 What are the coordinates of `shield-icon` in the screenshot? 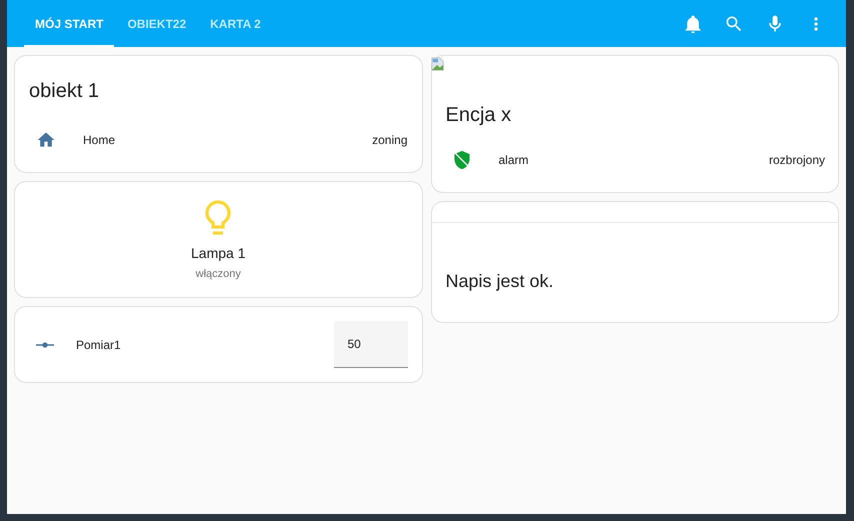 It's located at (462, 160).